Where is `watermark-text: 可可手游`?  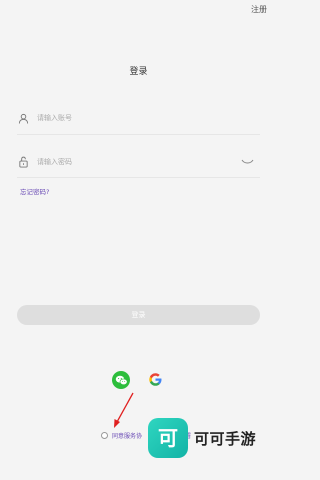 watermark-text: 可可手游 is located at coordinates (225, 438).